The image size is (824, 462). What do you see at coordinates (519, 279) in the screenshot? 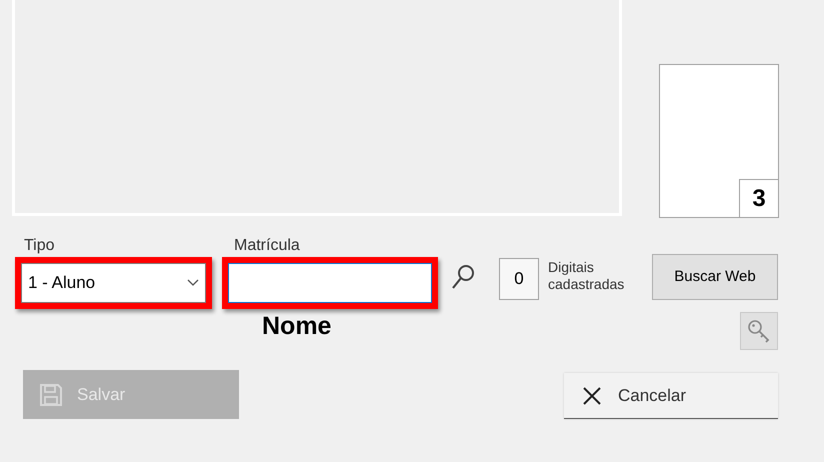
I see `fingerprint-count: 0` at bounding box center [519, 279].